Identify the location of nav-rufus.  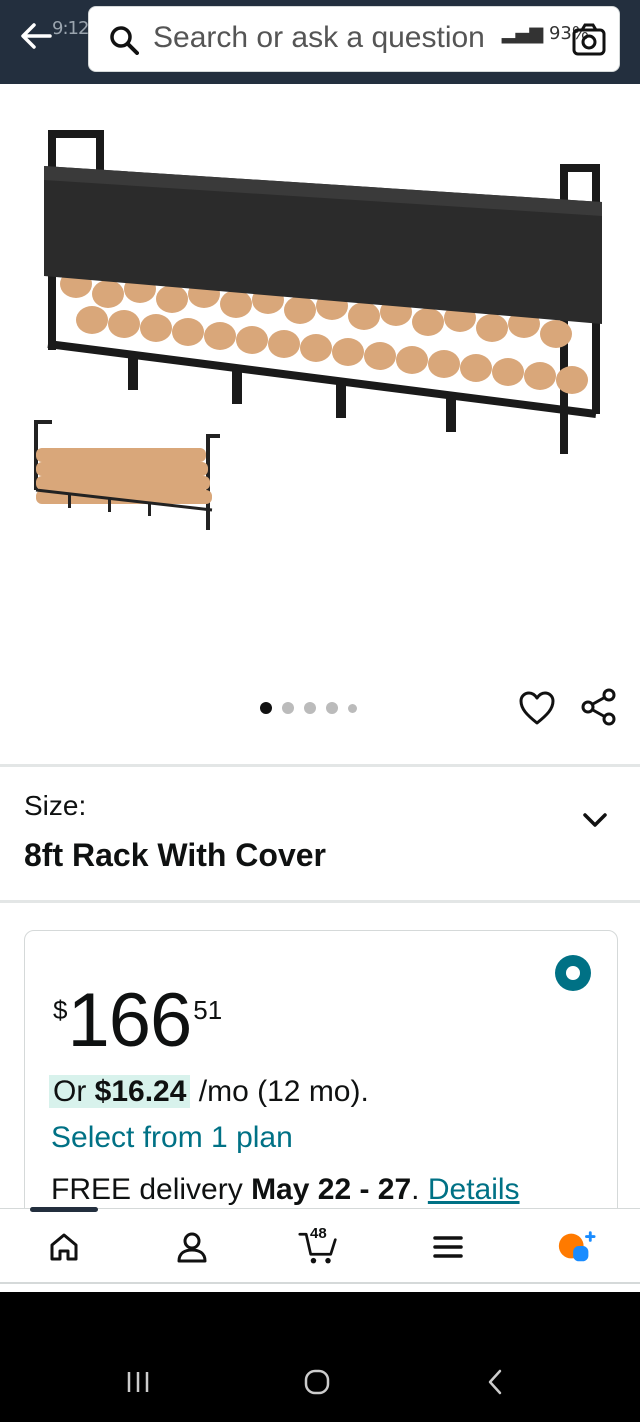
(576, 1247).